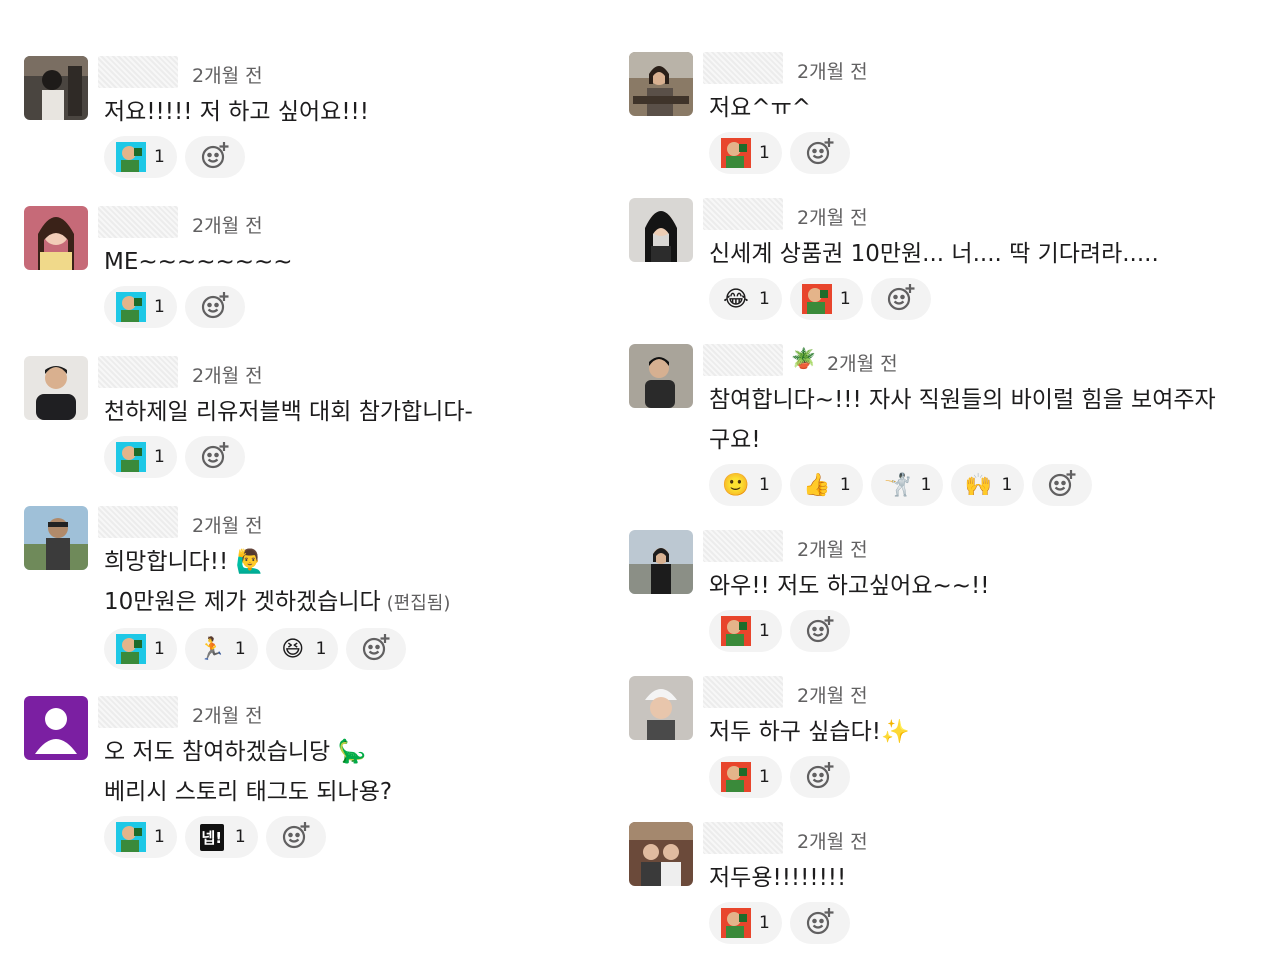 The image size is (1280, 954). I want to click on message-text: 희망합니다!! 🙋‍♂️, so click(184, 562).